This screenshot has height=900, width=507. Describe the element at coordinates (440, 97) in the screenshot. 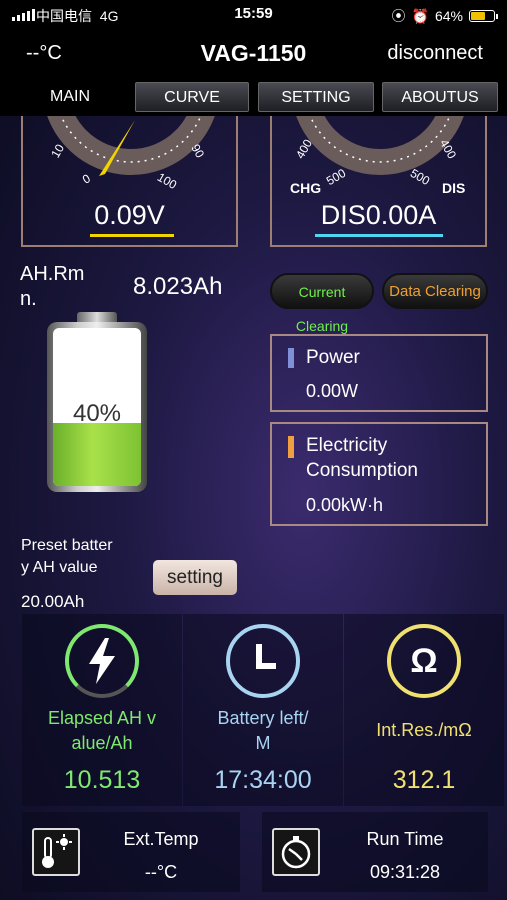

I see `tab-aboutus: ABOUTUS` at that location.